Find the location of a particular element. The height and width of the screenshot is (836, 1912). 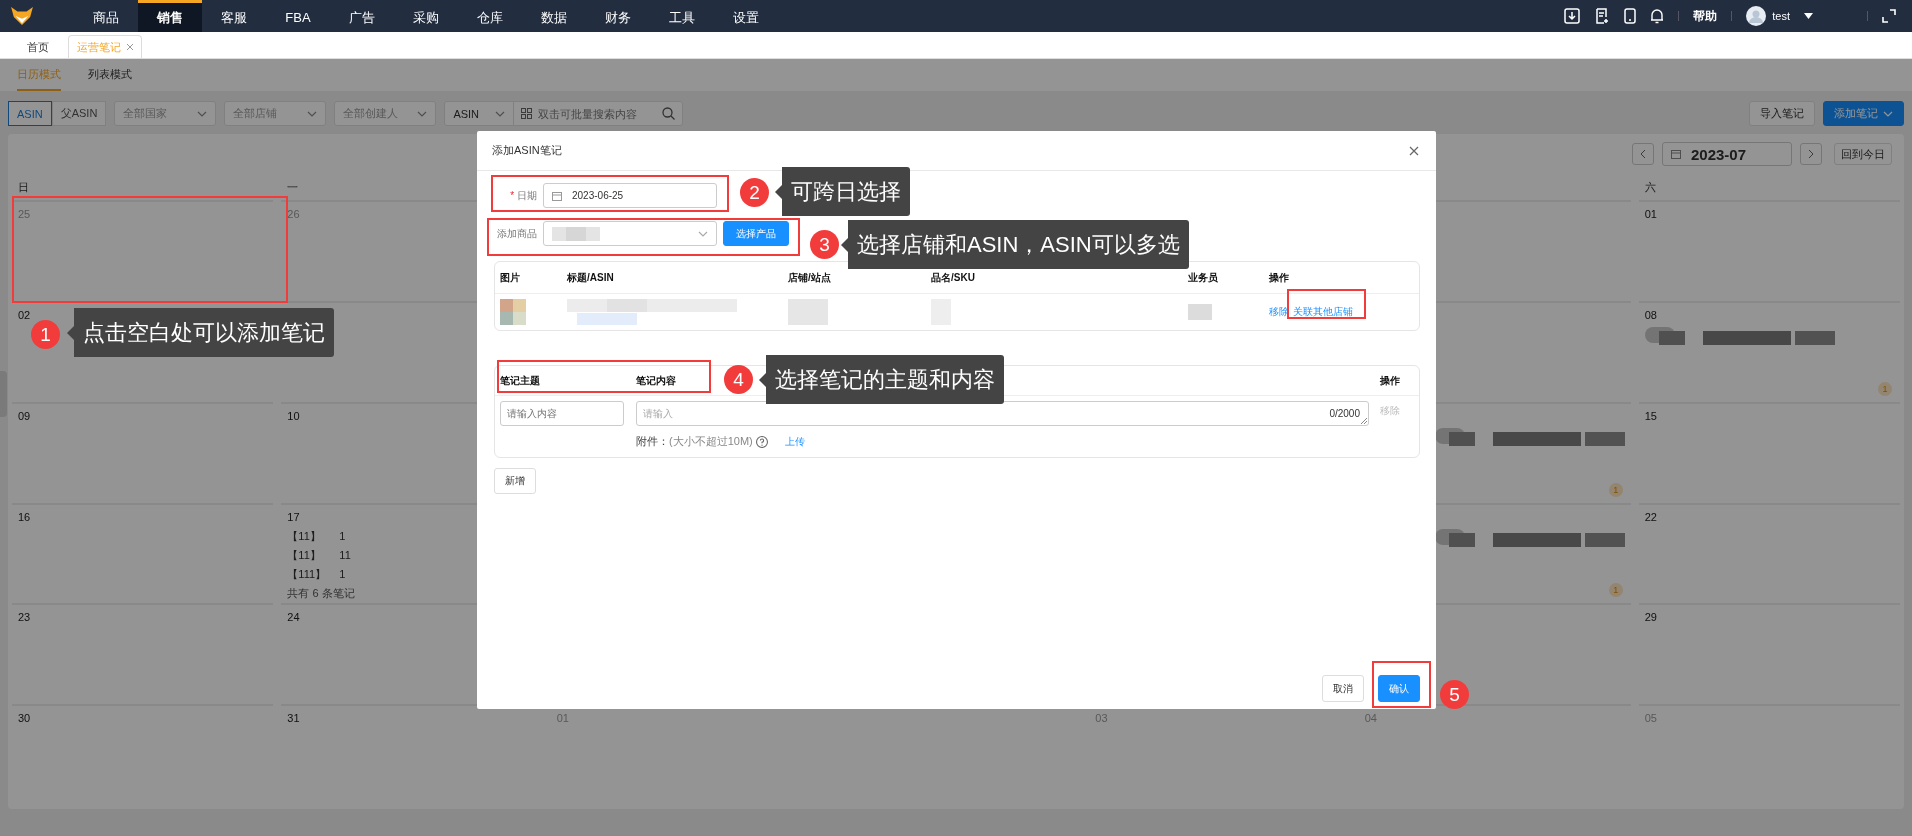

date-number: 23 is located at coordinates (24, 617).